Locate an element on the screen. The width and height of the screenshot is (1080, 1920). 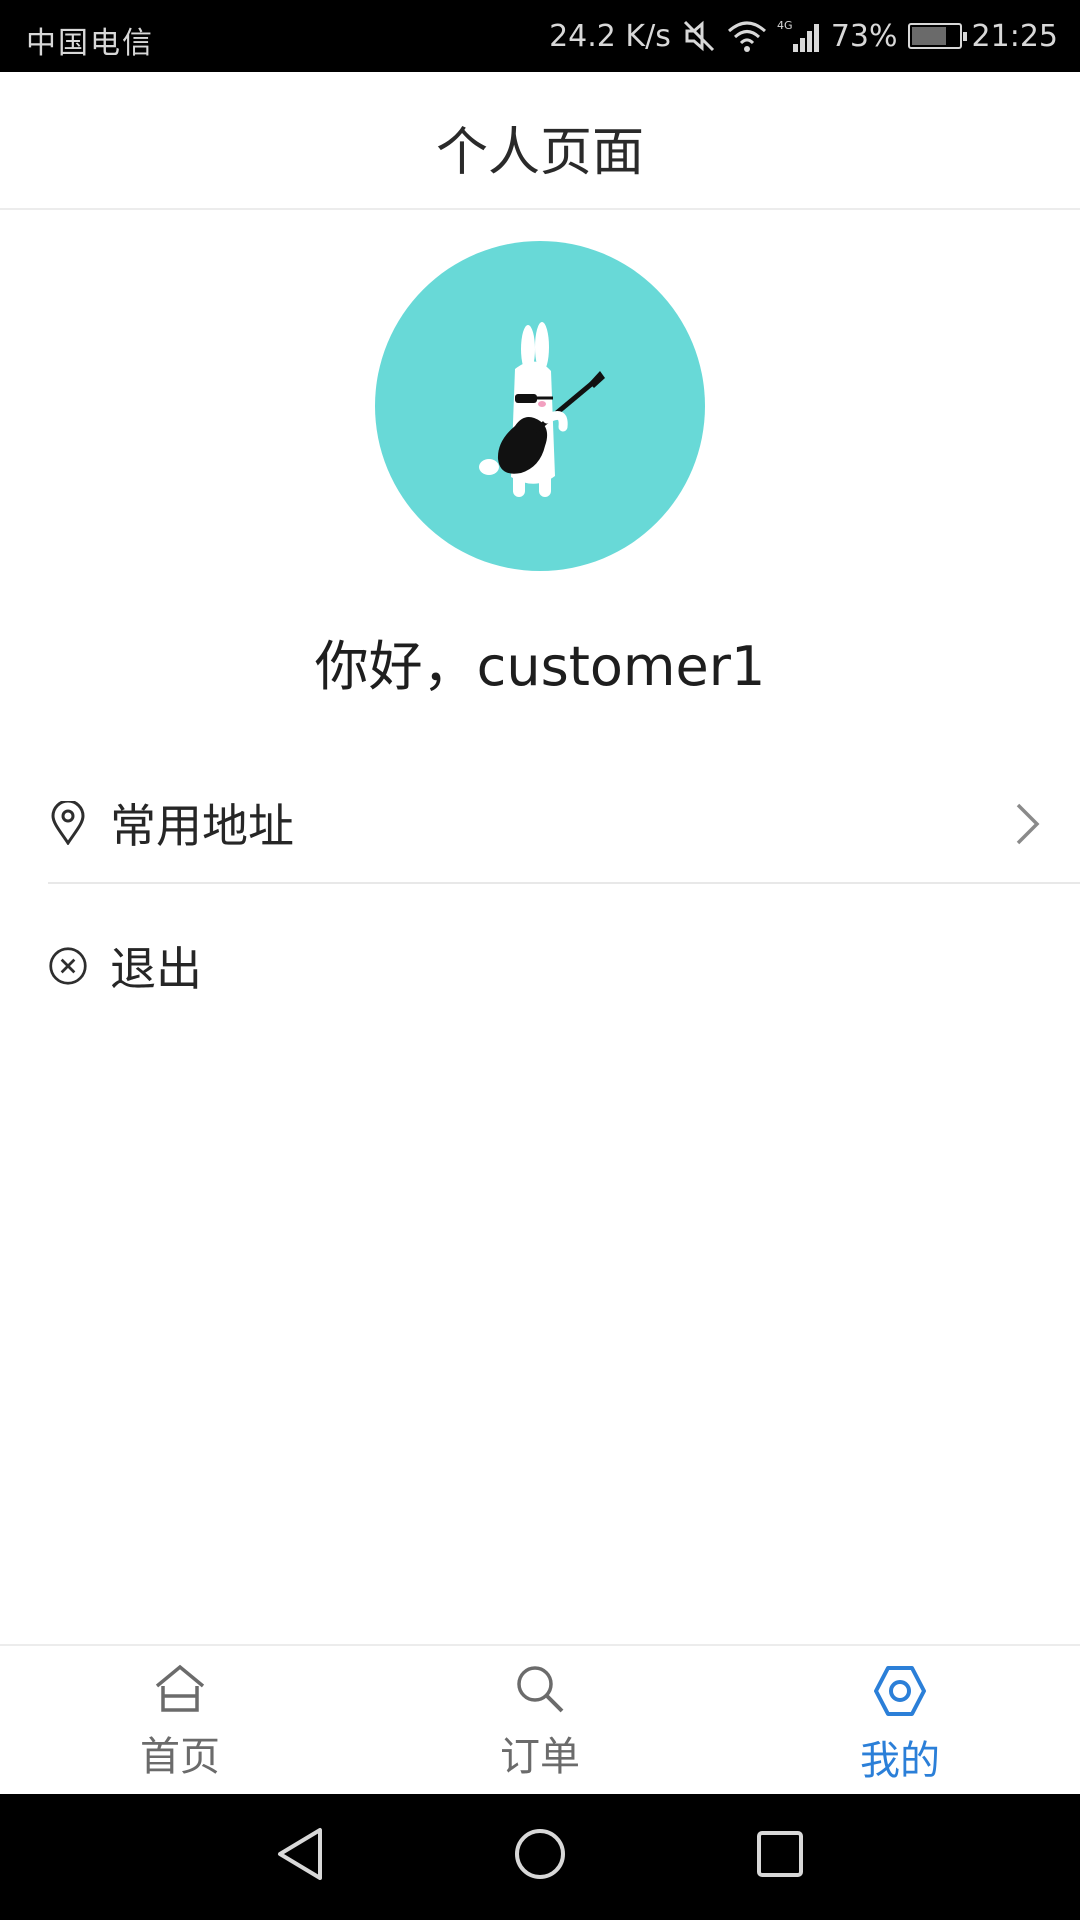
battery-icon is located at coordinates (937, 36).